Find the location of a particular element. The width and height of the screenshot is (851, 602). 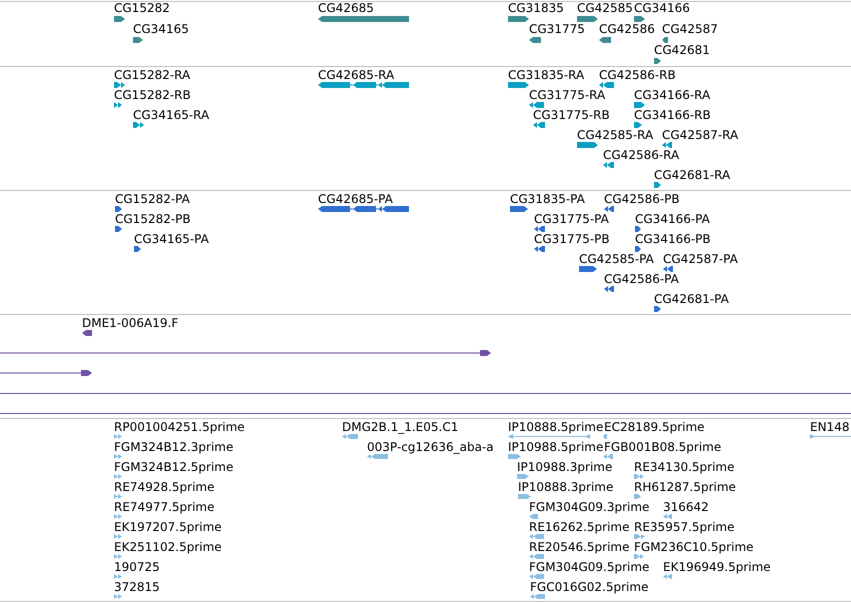

feature-label: CG15282-PA is located at coordinates (152, 199).